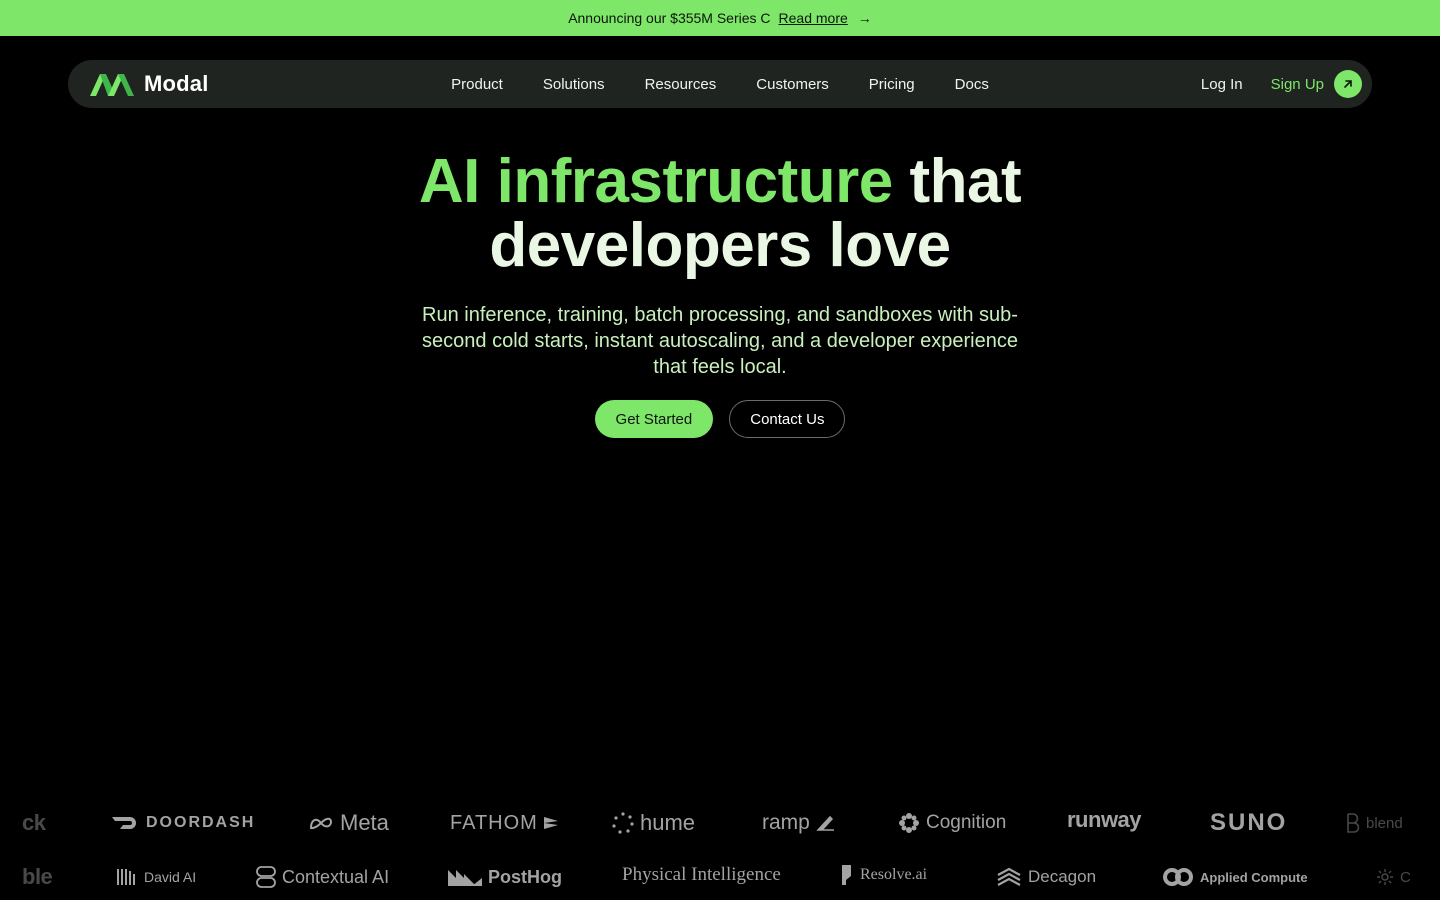  I want to click on nav-pricing: Pricing, so click(892, 84).